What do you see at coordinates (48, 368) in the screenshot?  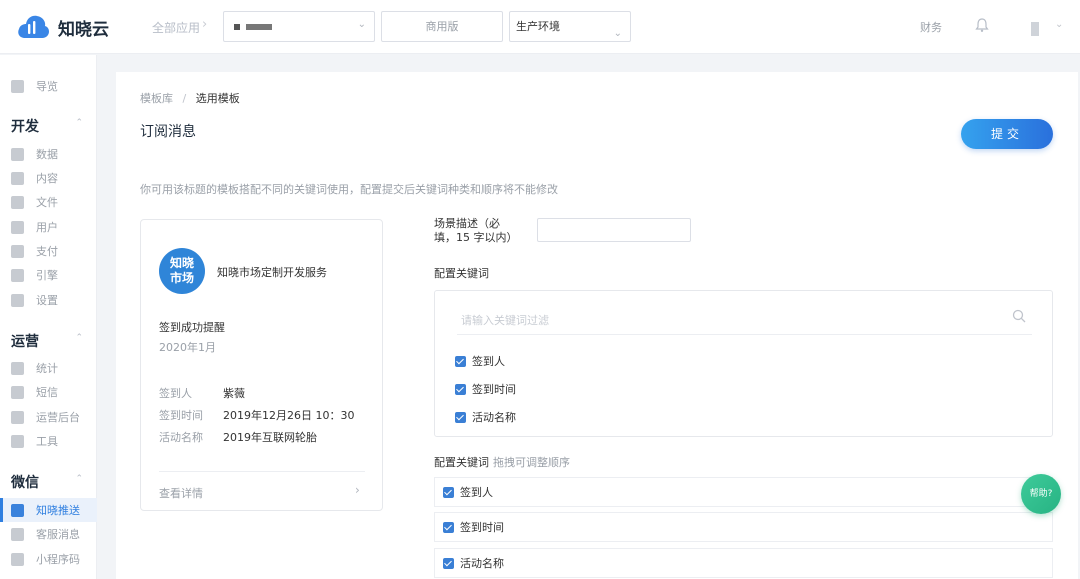 I see `sidebar-item-stats: 统计` at bounding box center [48, 368].